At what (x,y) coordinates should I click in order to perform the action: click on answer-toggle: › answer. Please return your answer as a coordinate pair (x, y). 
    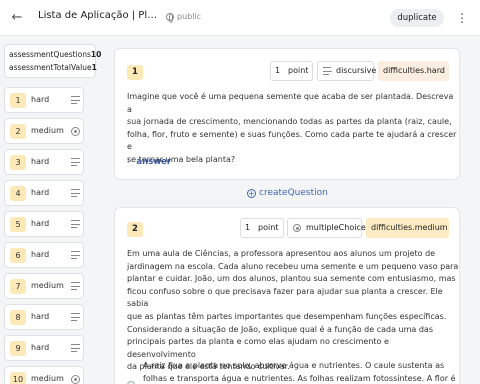
    Looking at the image, I should click on (149, 162).